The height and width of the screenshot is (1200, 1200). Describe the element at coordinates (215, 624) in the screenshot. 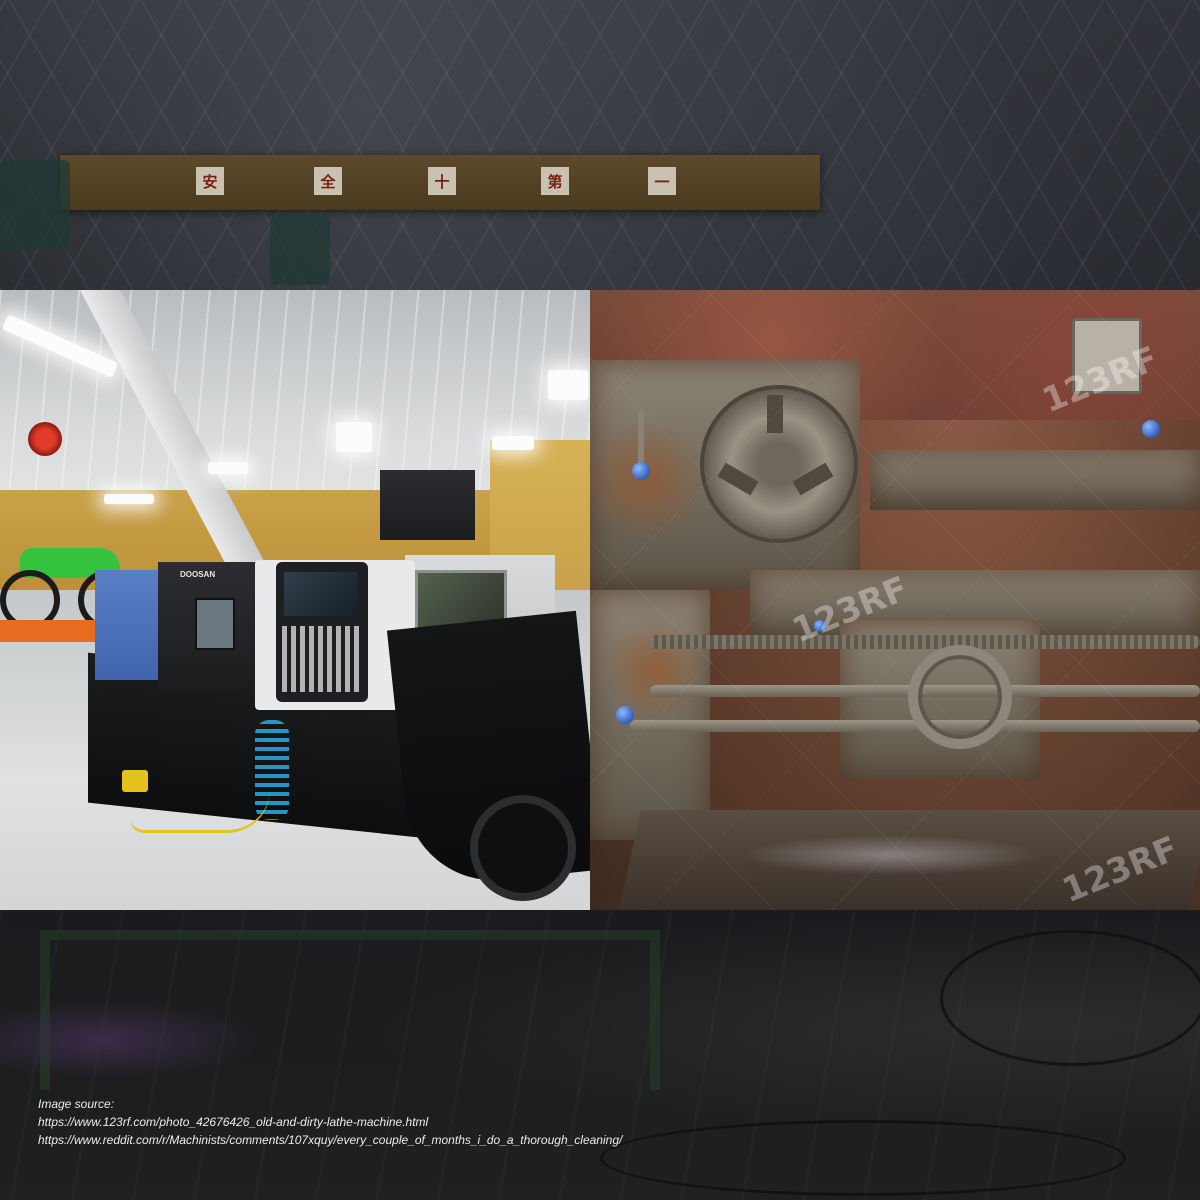

I see `lathe-small-door` at that location.